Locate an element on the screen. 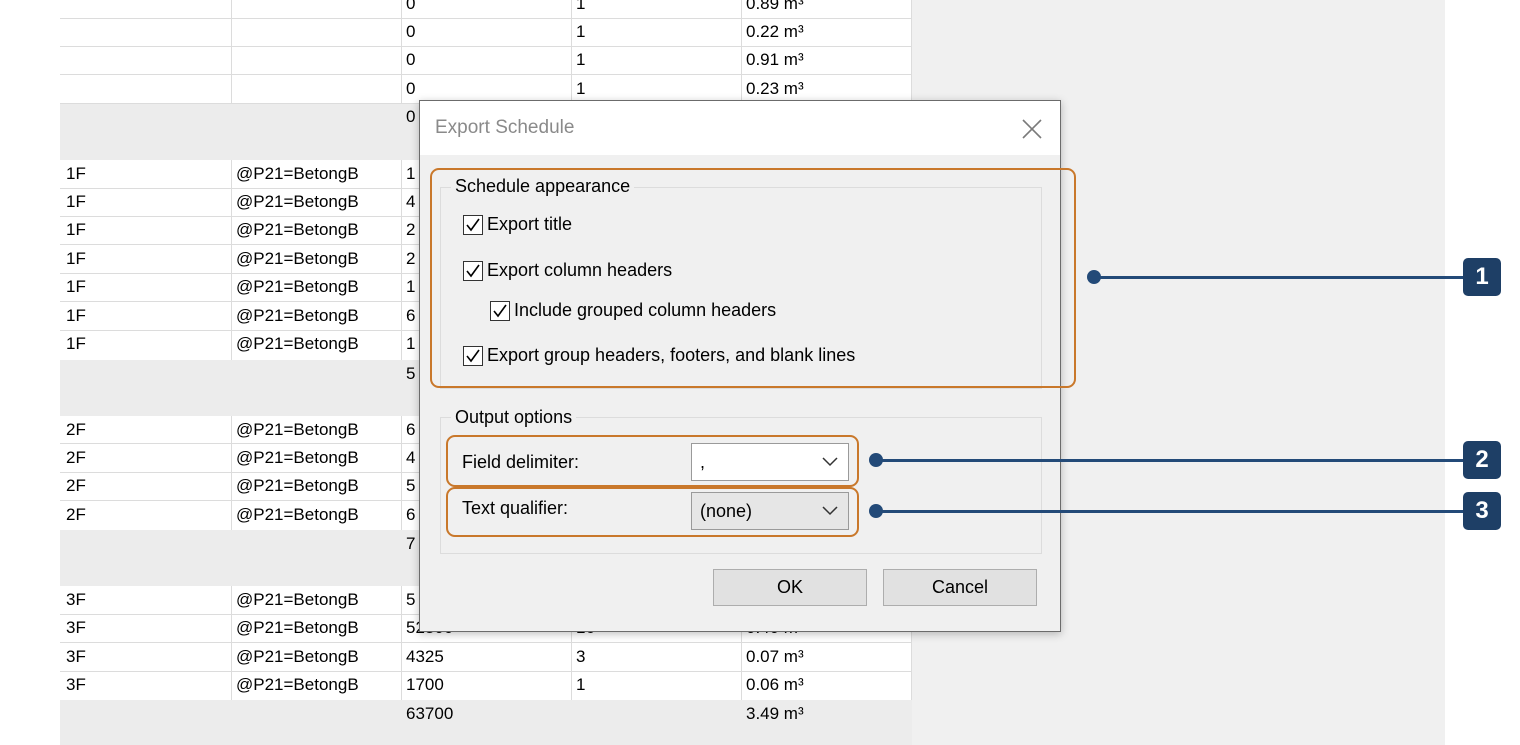 This screenshot has width=1520, height=745. highlight-field-delimiter is located at coordinates (652, 461).